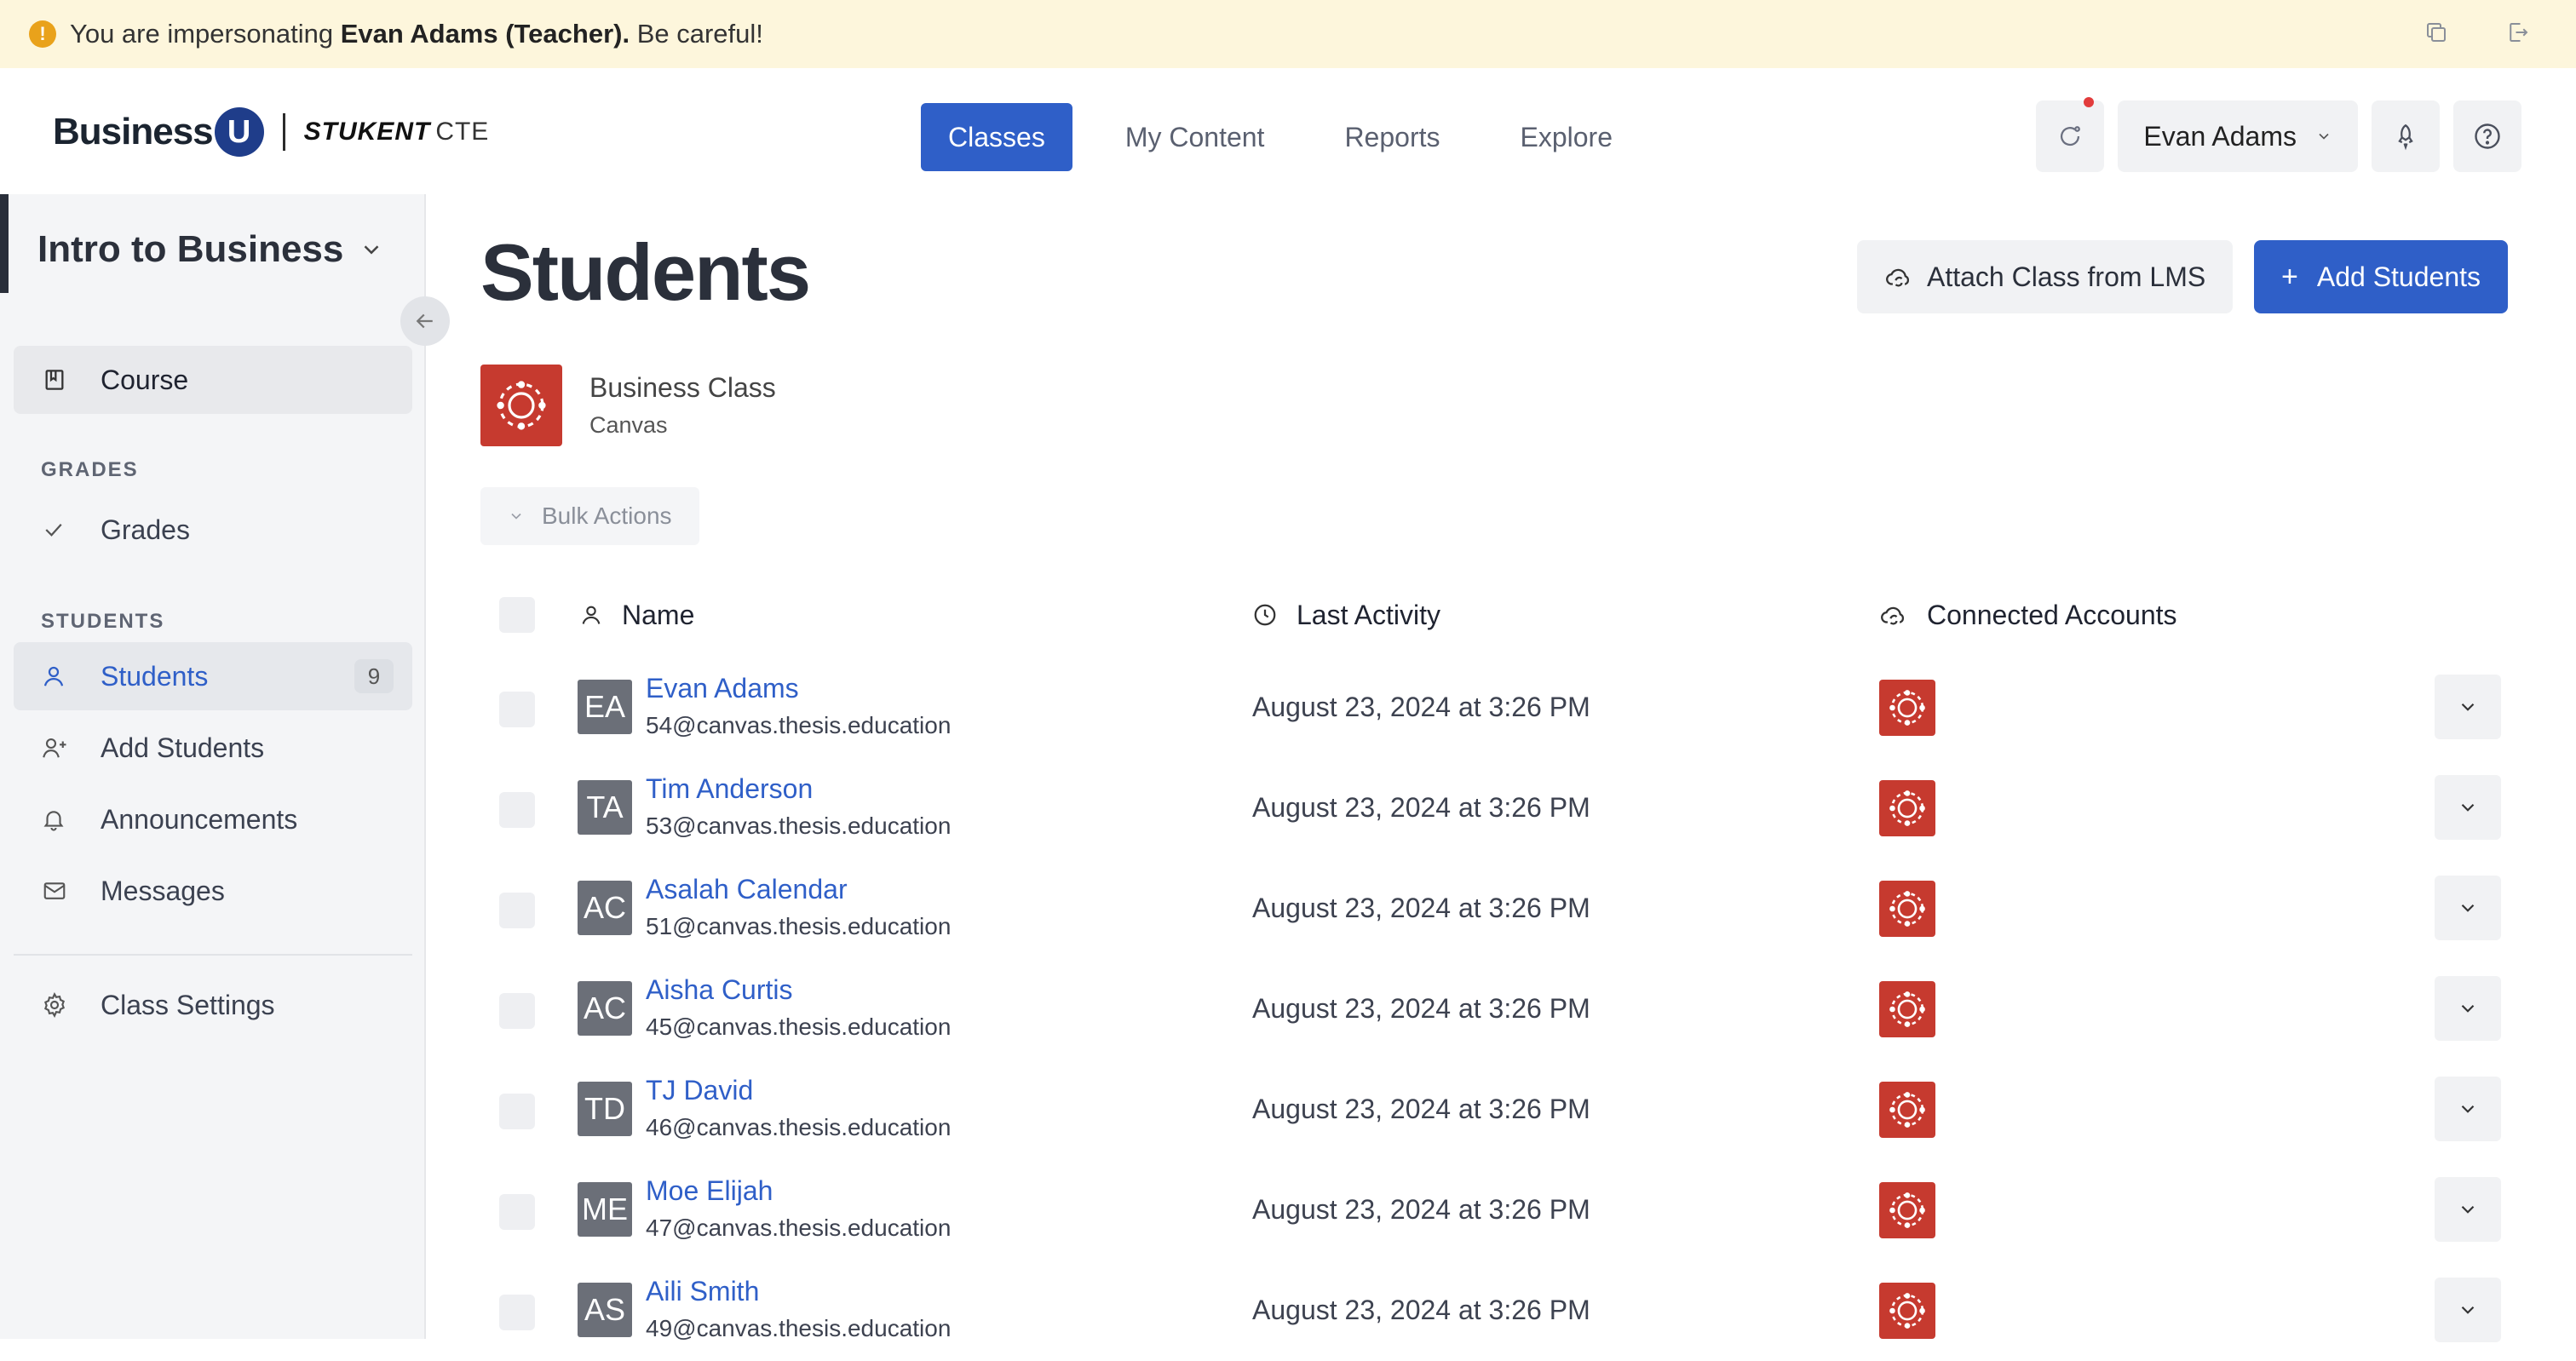  What do you see at coordinates (2028, 615) in the screenshot?
I see `column-header-connected-accounts: Connected Accounts` at bounding box center [2028, 615].